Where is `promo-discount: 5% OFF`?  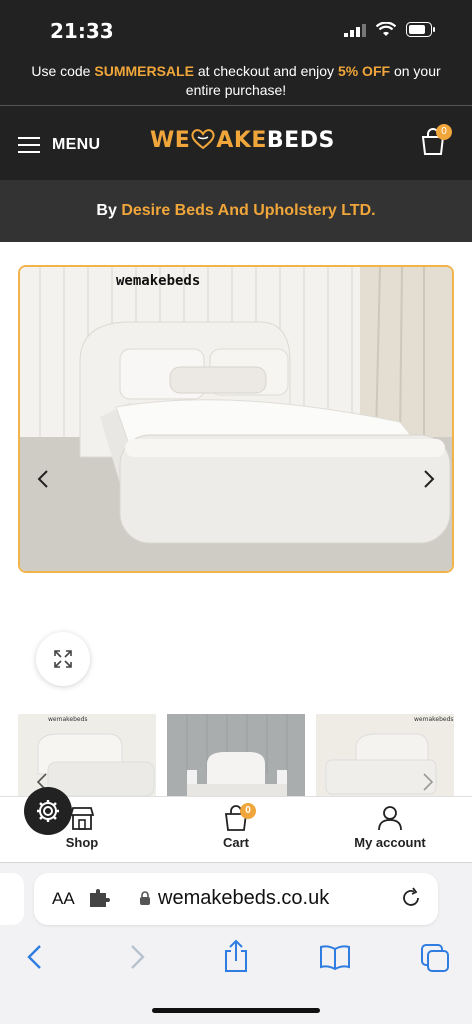
promo-discount: 5% OFF is located at coordinates (364, 71).